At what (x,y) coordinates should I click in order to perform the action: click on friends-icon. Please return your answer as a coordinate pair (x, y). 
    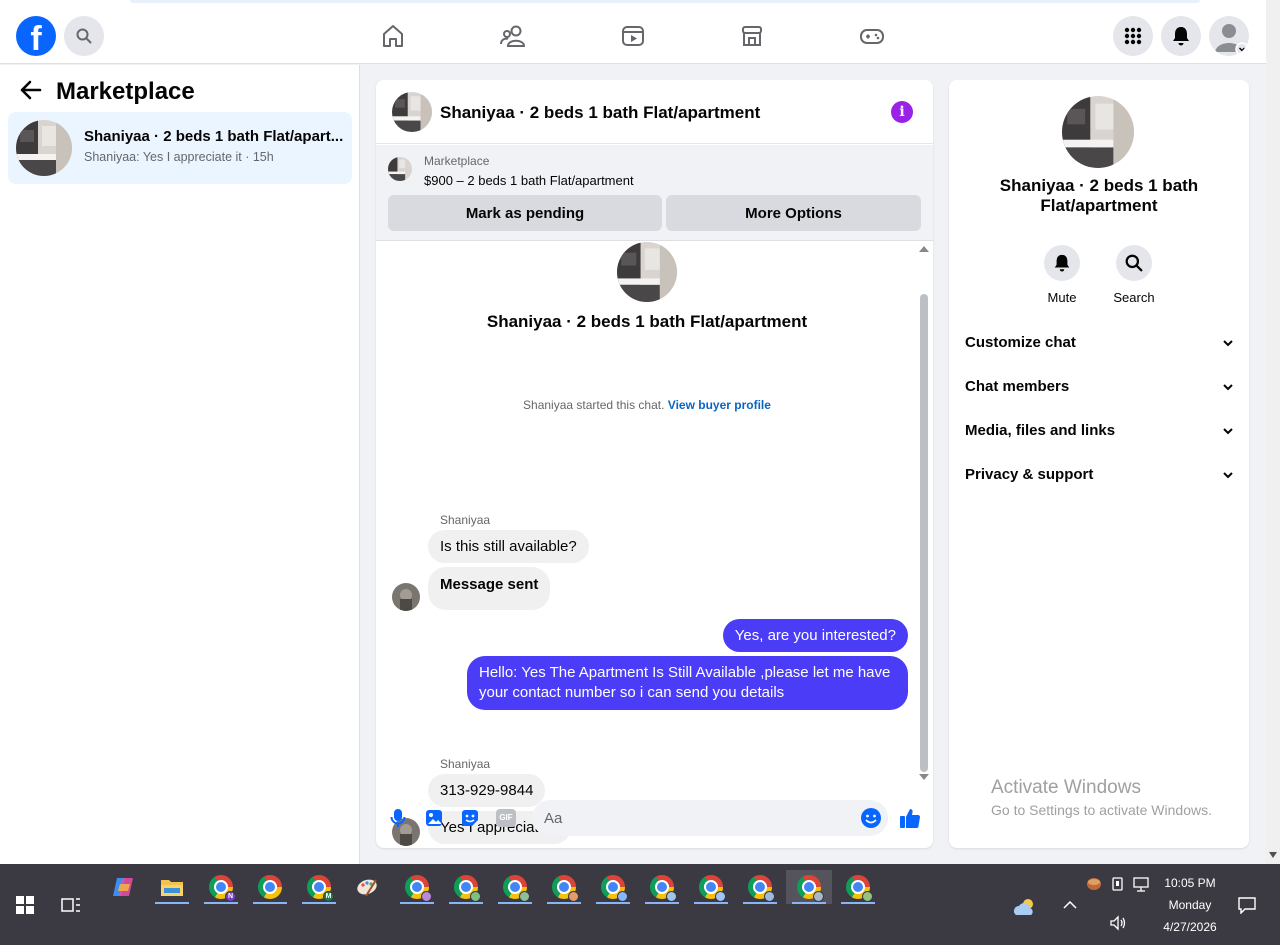
    Looking at the image, I should click on (513, 36).